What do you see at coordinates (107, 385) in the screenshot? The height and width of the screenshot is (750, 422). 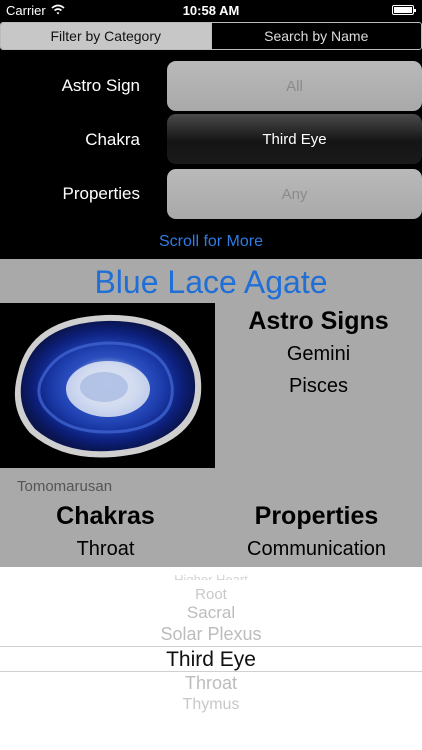 I see `stone-photo` at bounding box center [107, 385].